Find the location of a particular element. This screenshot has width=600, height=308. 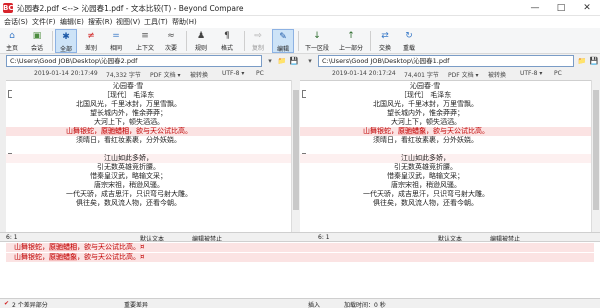

right-path-input: C:\Users\Good JOB\Desktop\沁园春1.pdf is located at coordinates (446, 61).